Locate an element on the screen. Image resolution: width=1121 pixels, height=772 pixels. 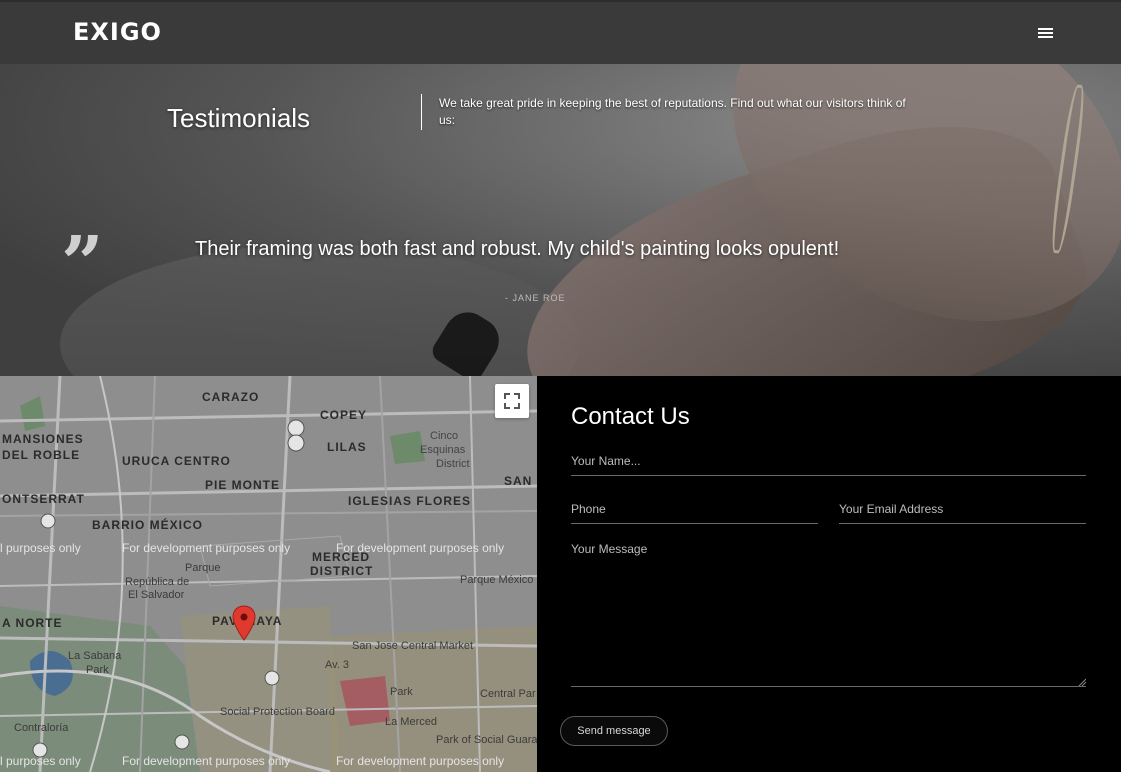
map-district-label: ONTSERRAT is located at coordinates (43, 499).